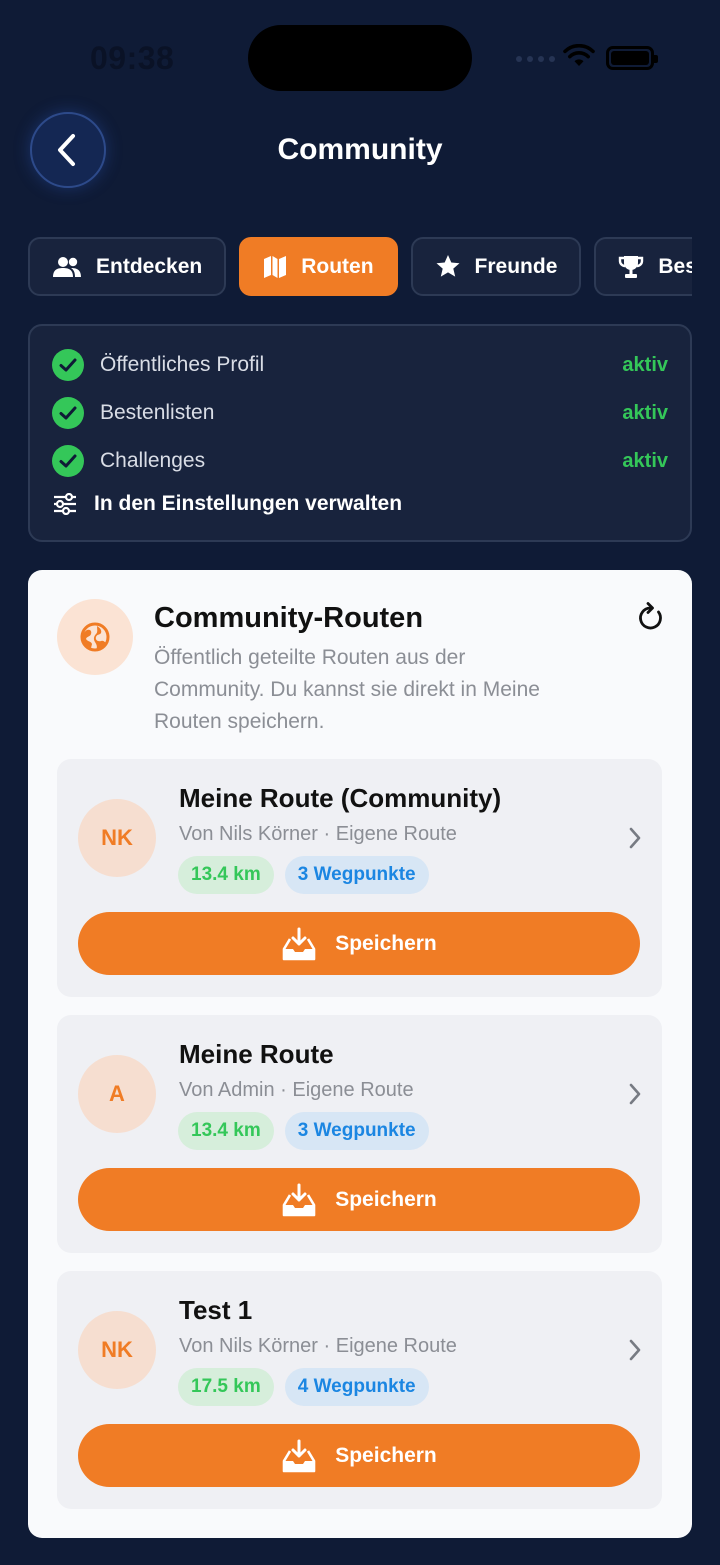  What do you see at coordinates (216, 1310) in the screenshot?
I see `route-title: Test 1` at bounding box center [216, 1310].